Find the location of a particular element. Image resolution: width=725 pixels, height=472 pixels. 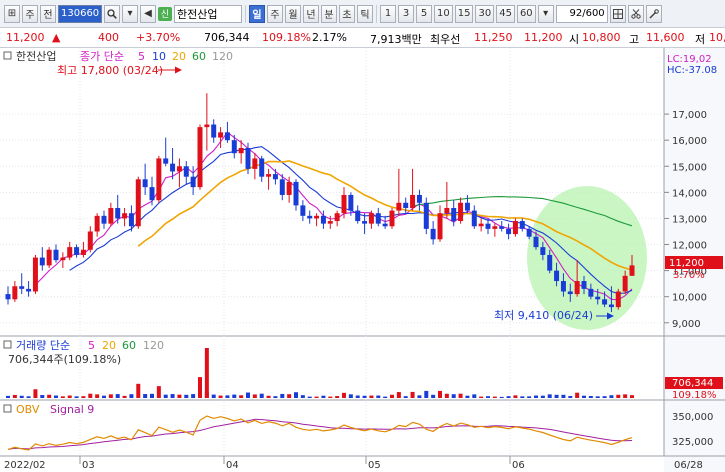

interval-5: 5 is located at coordinates (424, 13).